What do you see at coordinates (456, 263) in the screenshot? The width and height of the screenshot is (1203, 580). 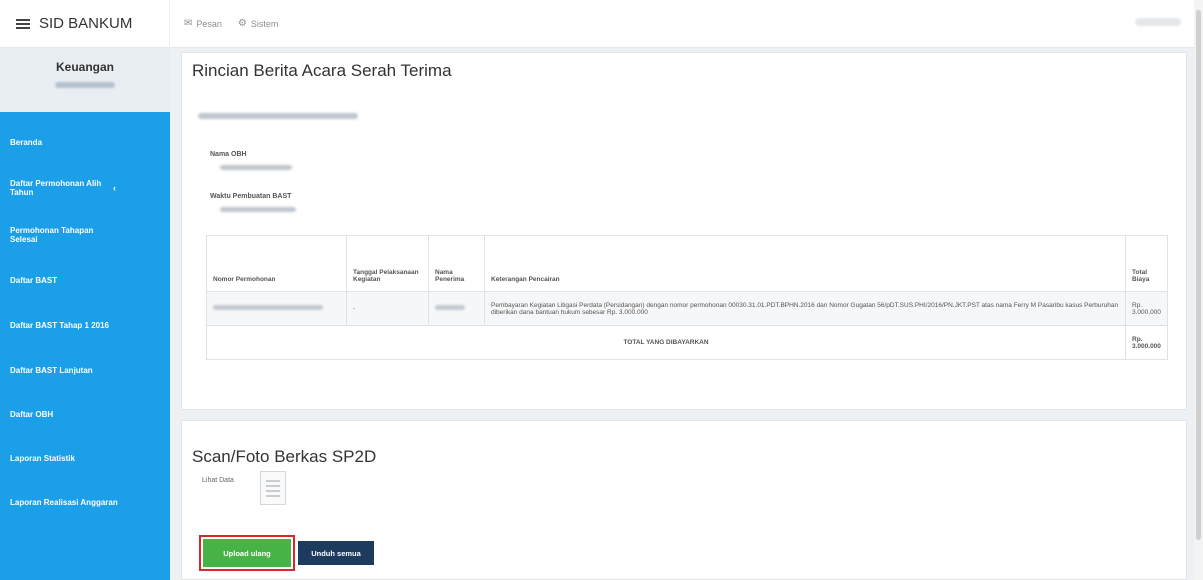 I see `col-nama-penerima: Nama Penerima` at bounding box center [456, 263].